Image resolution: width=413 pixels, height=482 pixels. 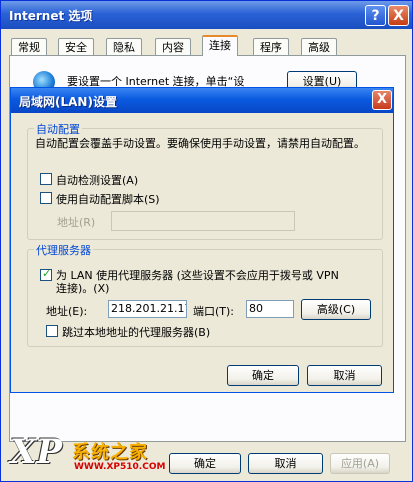 What do you see at coordinates (214, 311) in the screenshot?
I see `proxy-port-label: 端口(T):` at bounding box center [214, 311].